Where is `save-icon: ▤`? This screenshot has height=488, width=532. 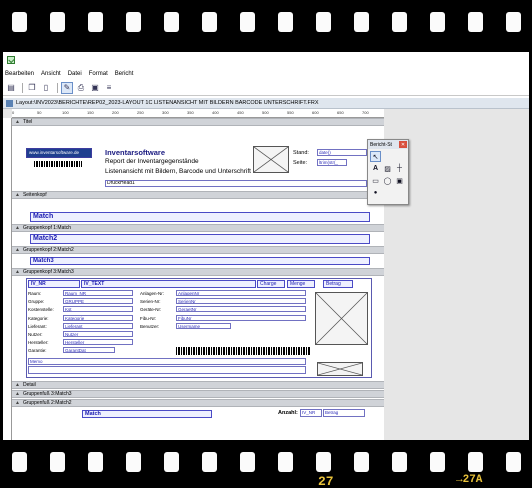
save-icon: ▤ is located at coordinates (11, 88).